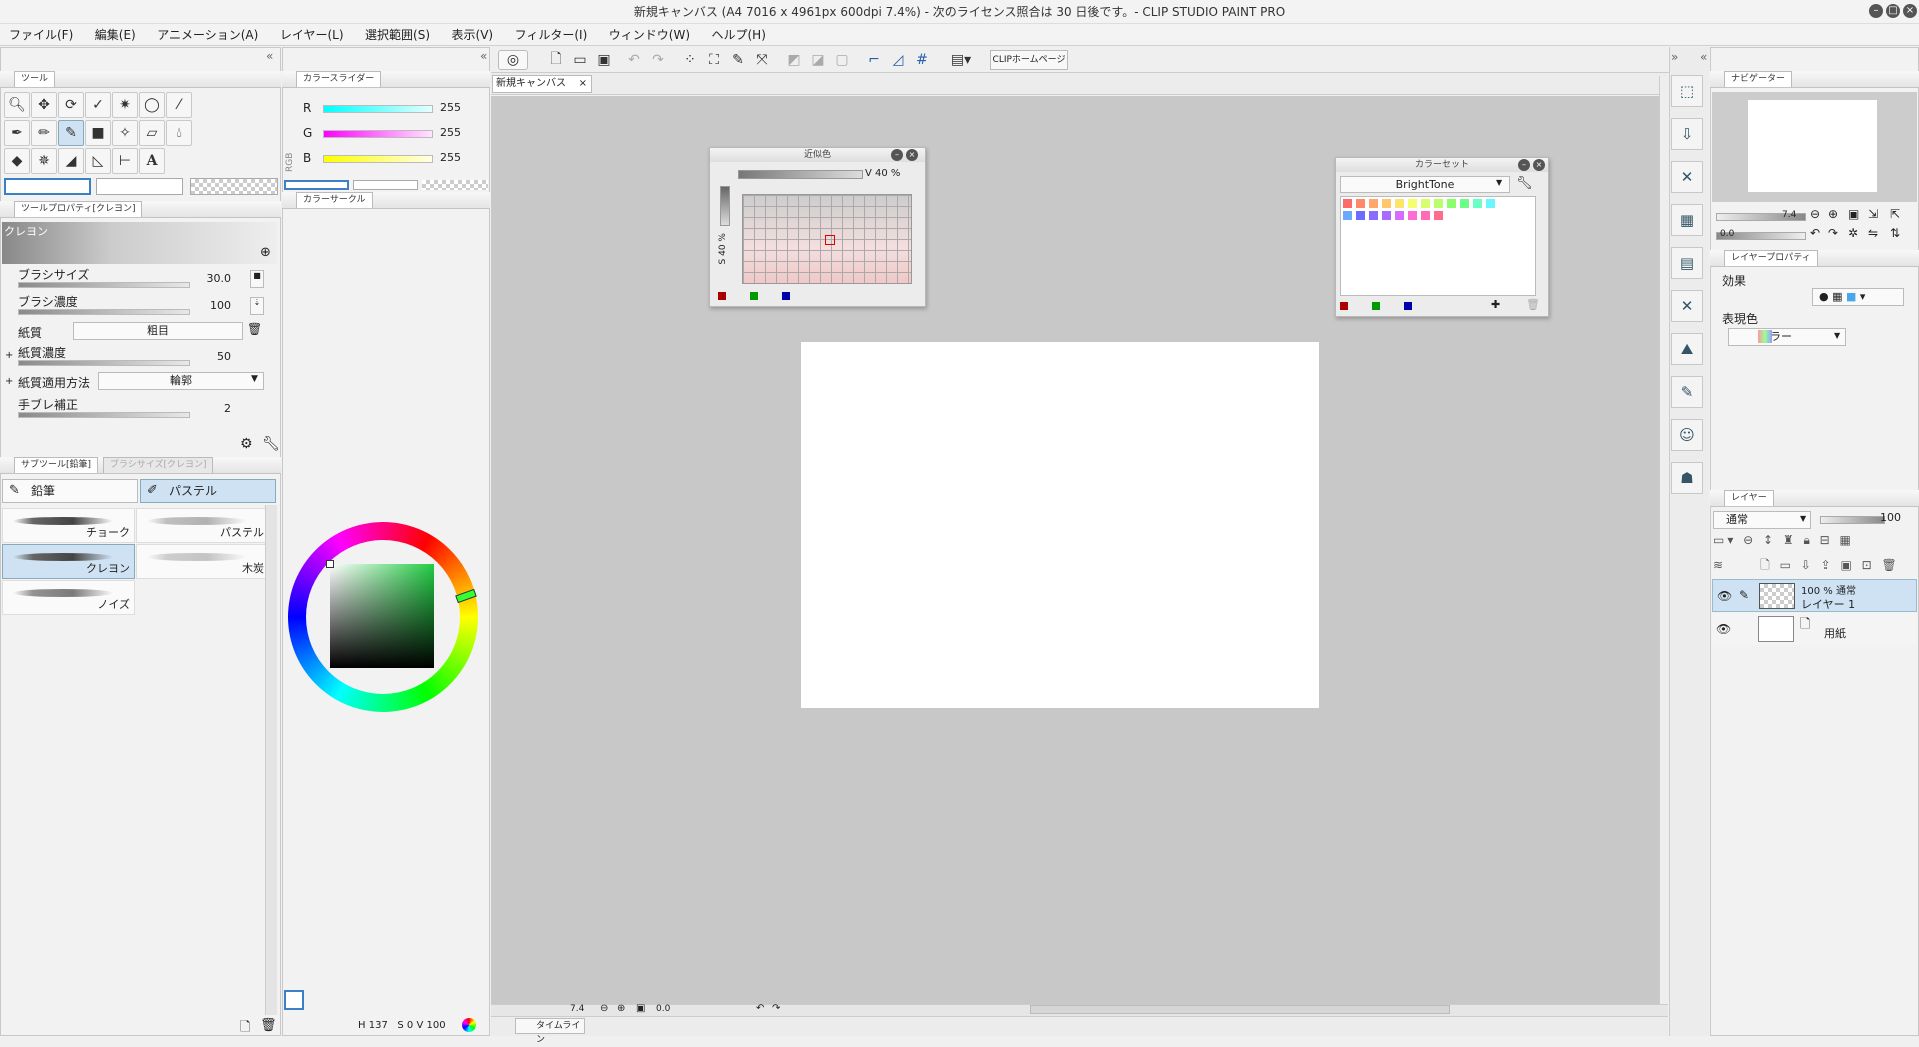 Image resolution: width=1919 pixels, height=1047 pixels. Describe the element at coordinates (1876, 11) in the screenshot. I see `minimize-icon: –` at that location.